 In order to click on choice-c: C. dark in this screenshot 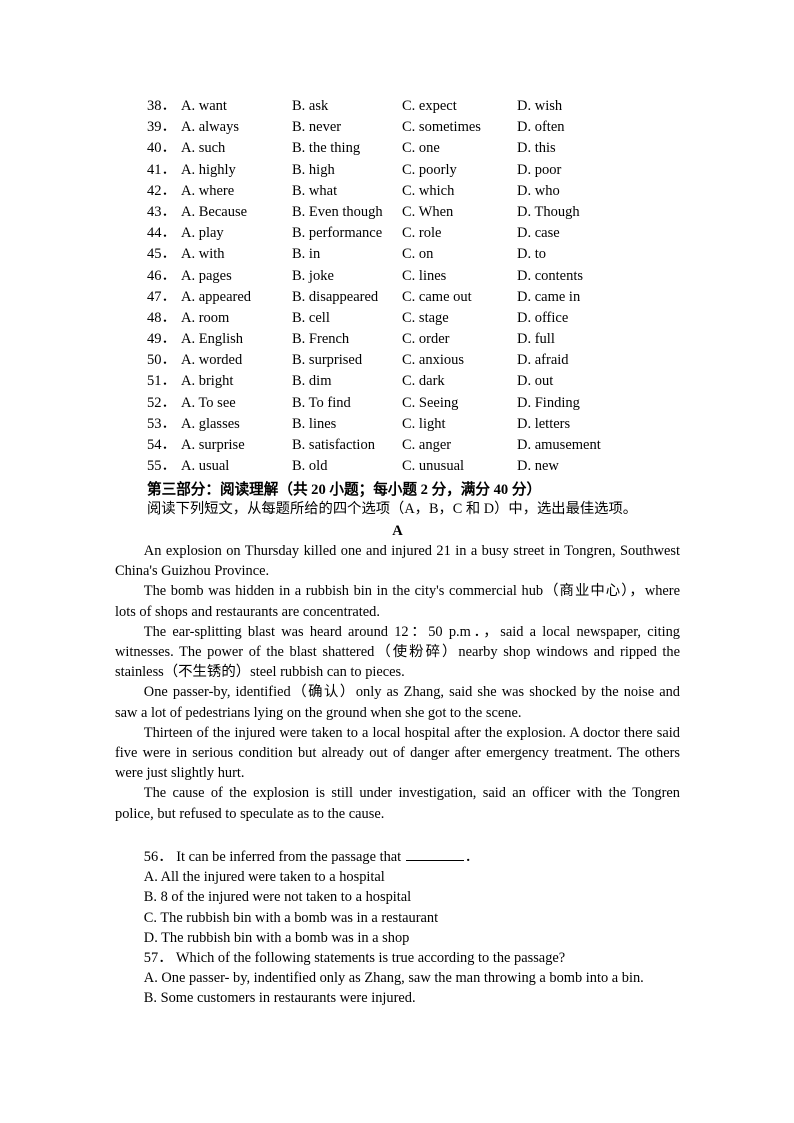, I will do `click(459, 381)`.